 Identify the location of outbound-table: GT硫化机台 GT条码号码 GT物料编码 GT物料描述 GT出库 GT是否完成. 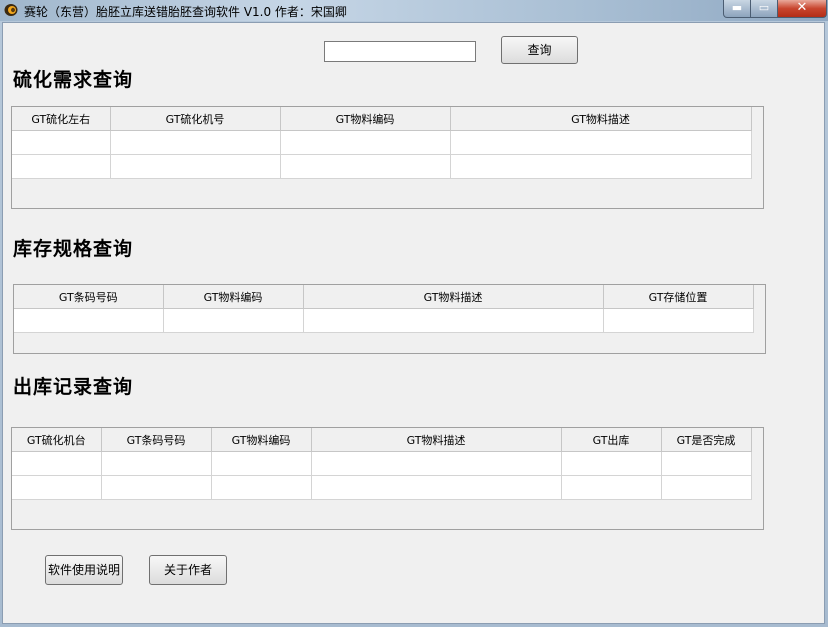
(382, 464).